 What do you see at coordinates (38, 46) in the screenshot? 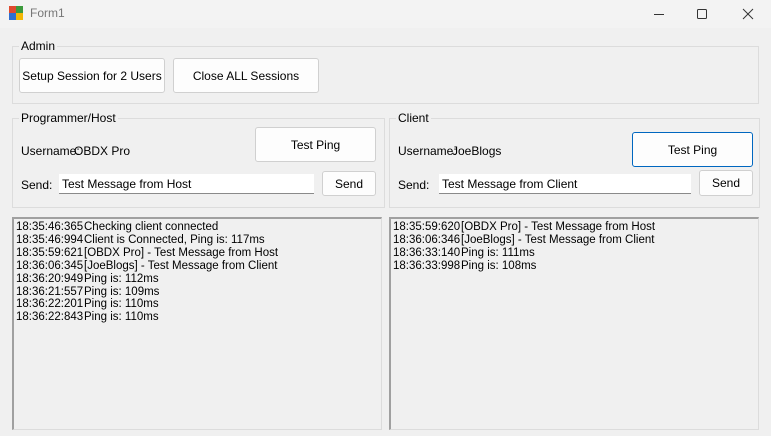
I see `admin-legend: Admin` at bounding box center [38, 46].